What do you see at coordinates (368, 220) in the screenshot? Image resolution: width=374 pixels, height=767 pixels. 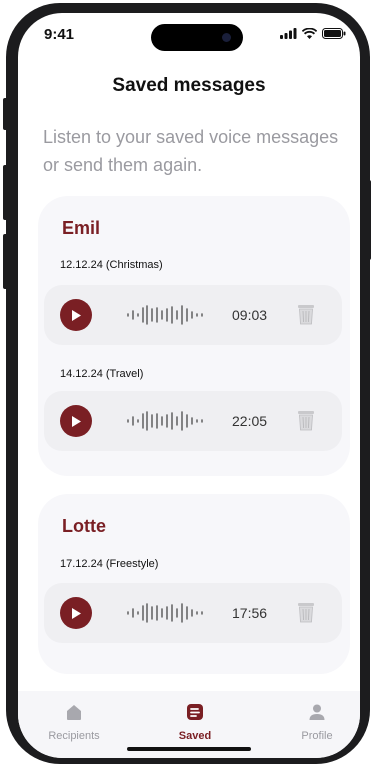 I see `power-button` at bounding box center [368, 220].